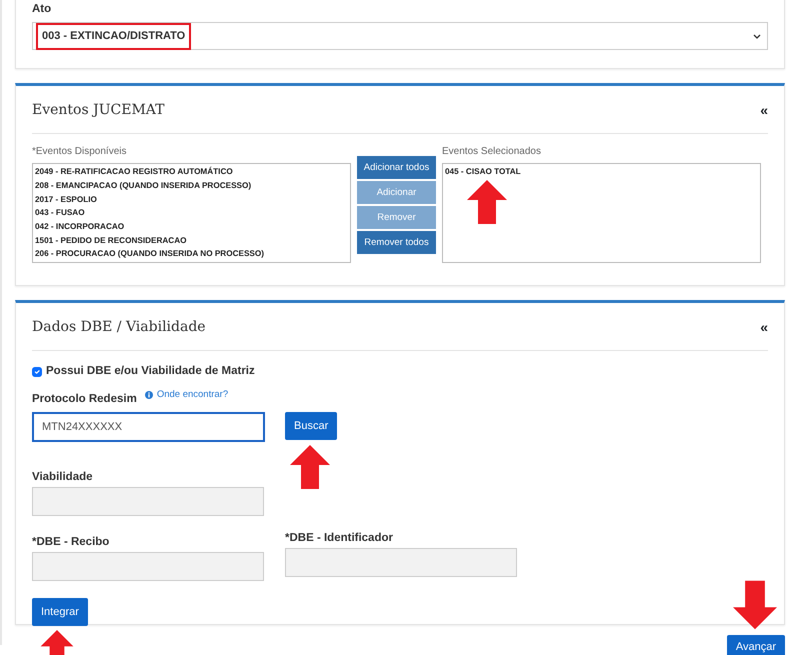 Image resolution: width=800 pixels, height=655 pixels. I want to click on field-label: *DBE - Recibo, so click(71, 542).